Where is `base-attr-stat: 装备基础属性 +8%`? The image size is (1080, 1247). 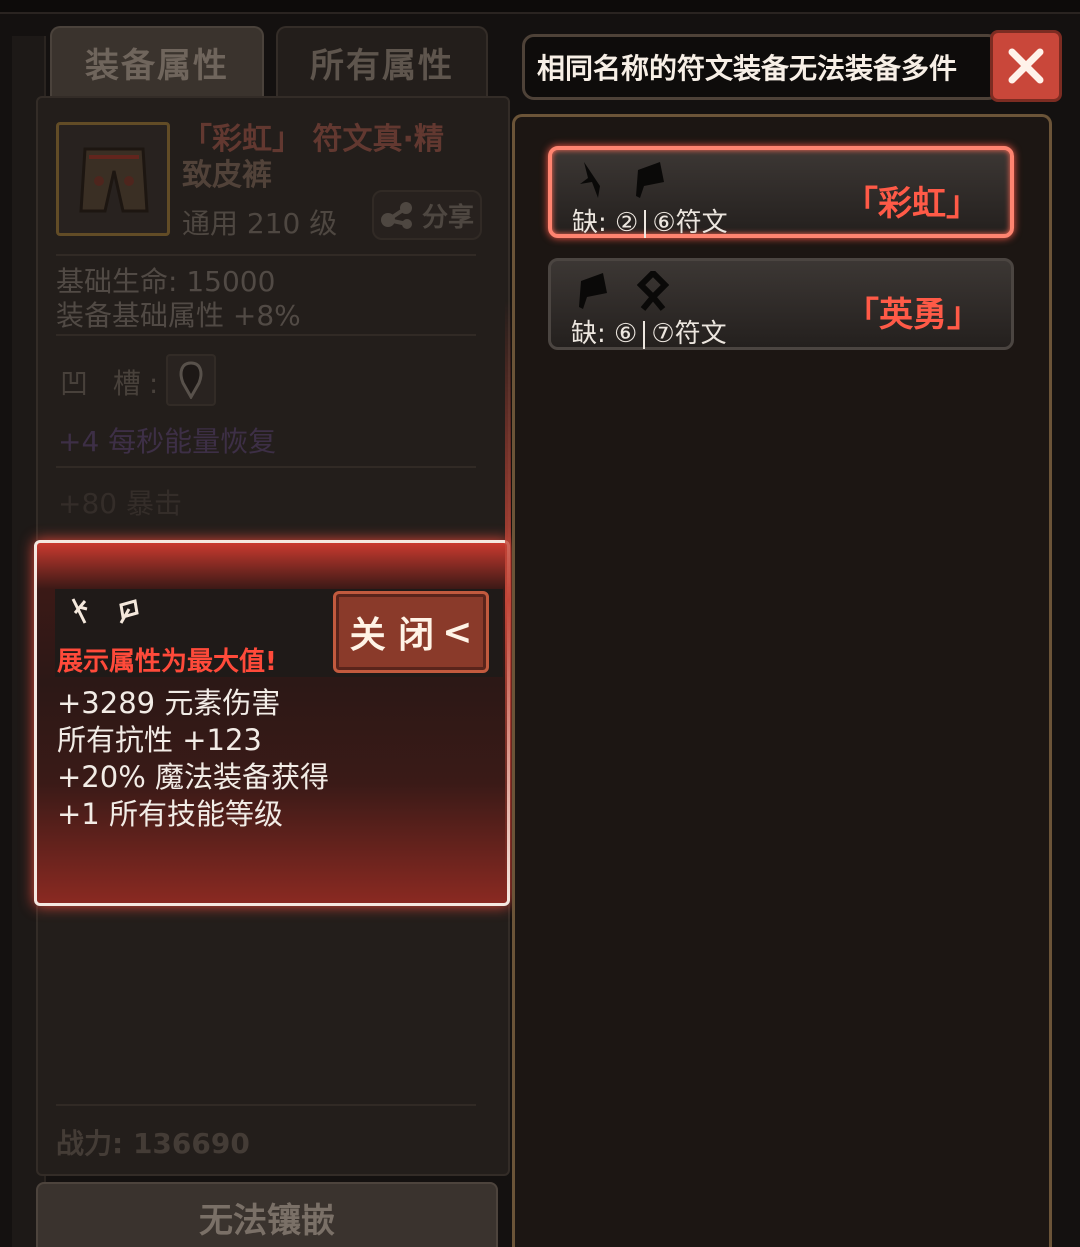 base-attr-stat: 装备基础属性 +8% is located at coordinates (178, 315).